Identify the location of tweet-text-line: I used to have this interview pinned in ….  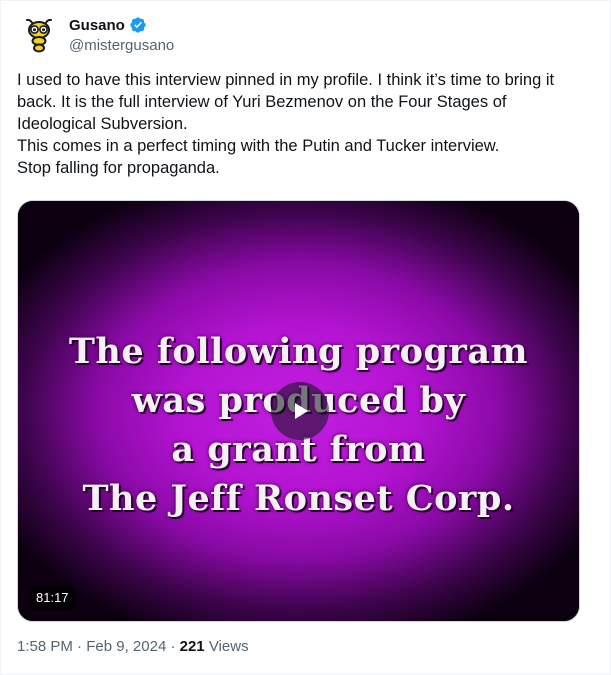
(286, 102).